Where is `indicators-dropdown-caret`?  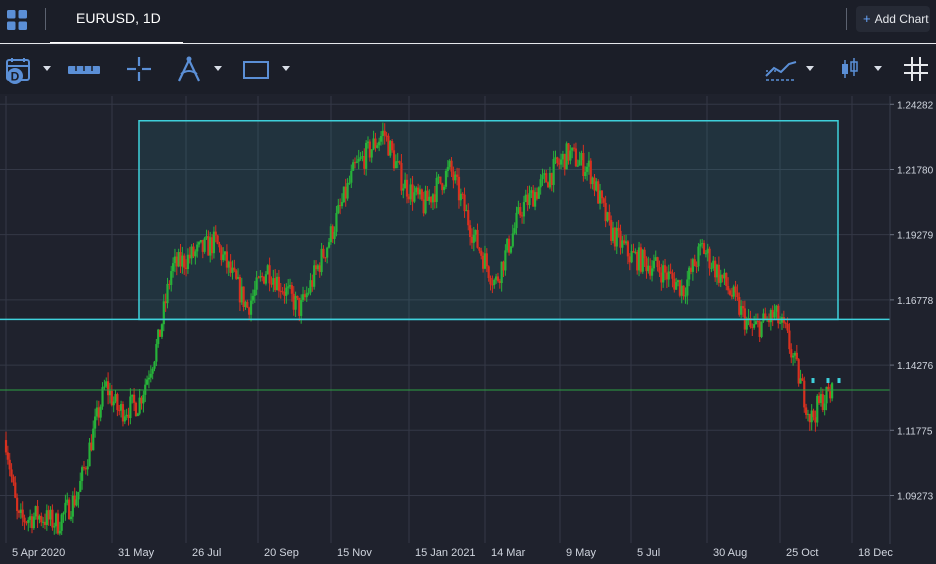 indicators-dropdown-caret is located at coordinates (810, 68).